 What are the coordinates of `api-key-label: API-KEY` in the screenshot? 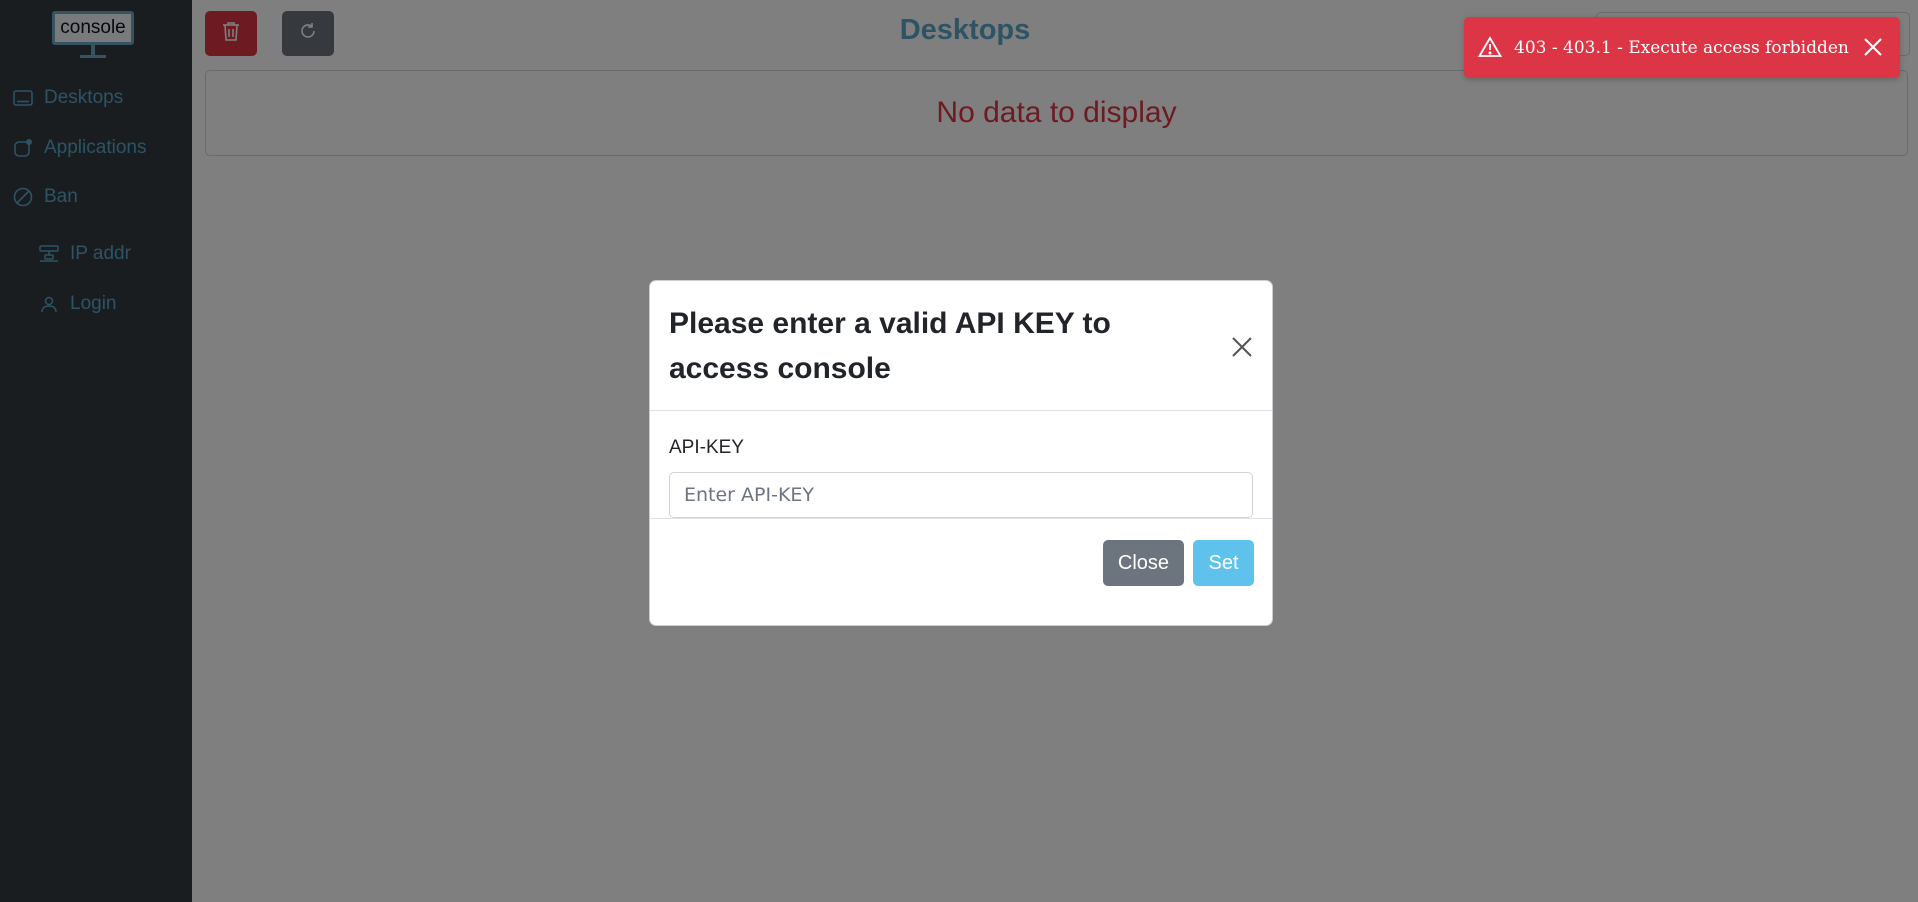 It's located at (706, 447).